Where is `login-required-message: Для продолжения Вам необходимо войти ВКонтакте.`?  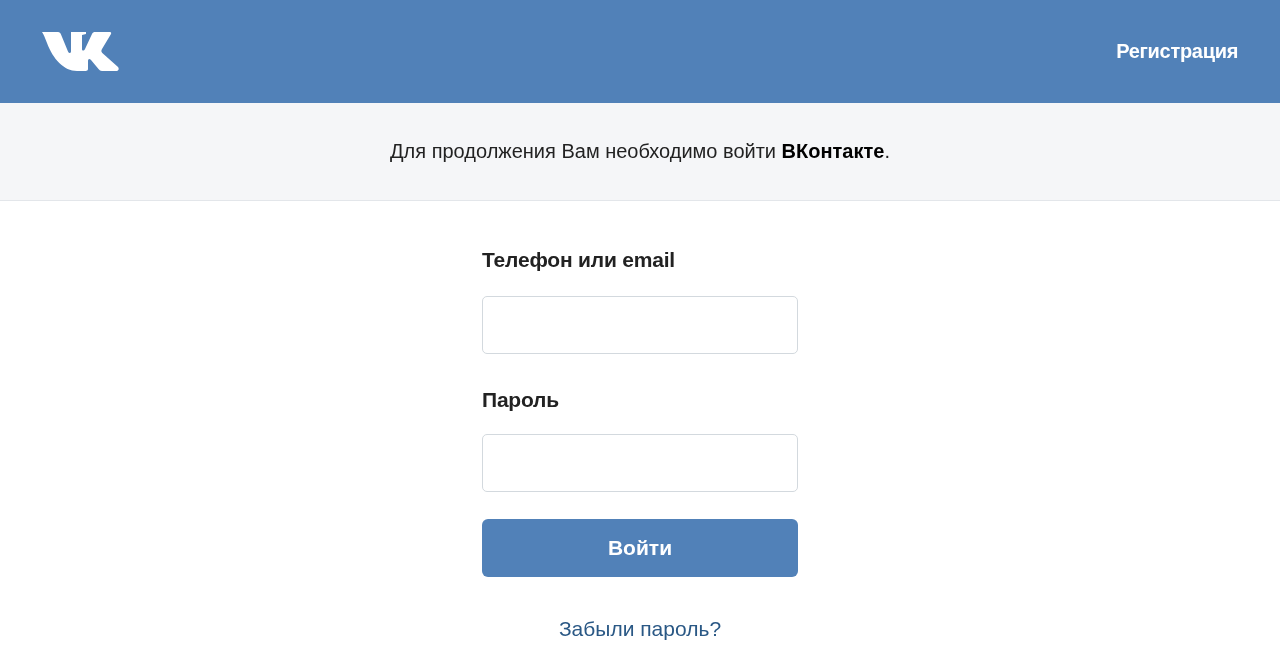
login-required-message: Для продолжения Вам необходимо войти ВКонтакте. is located at coordinates (640, 151).